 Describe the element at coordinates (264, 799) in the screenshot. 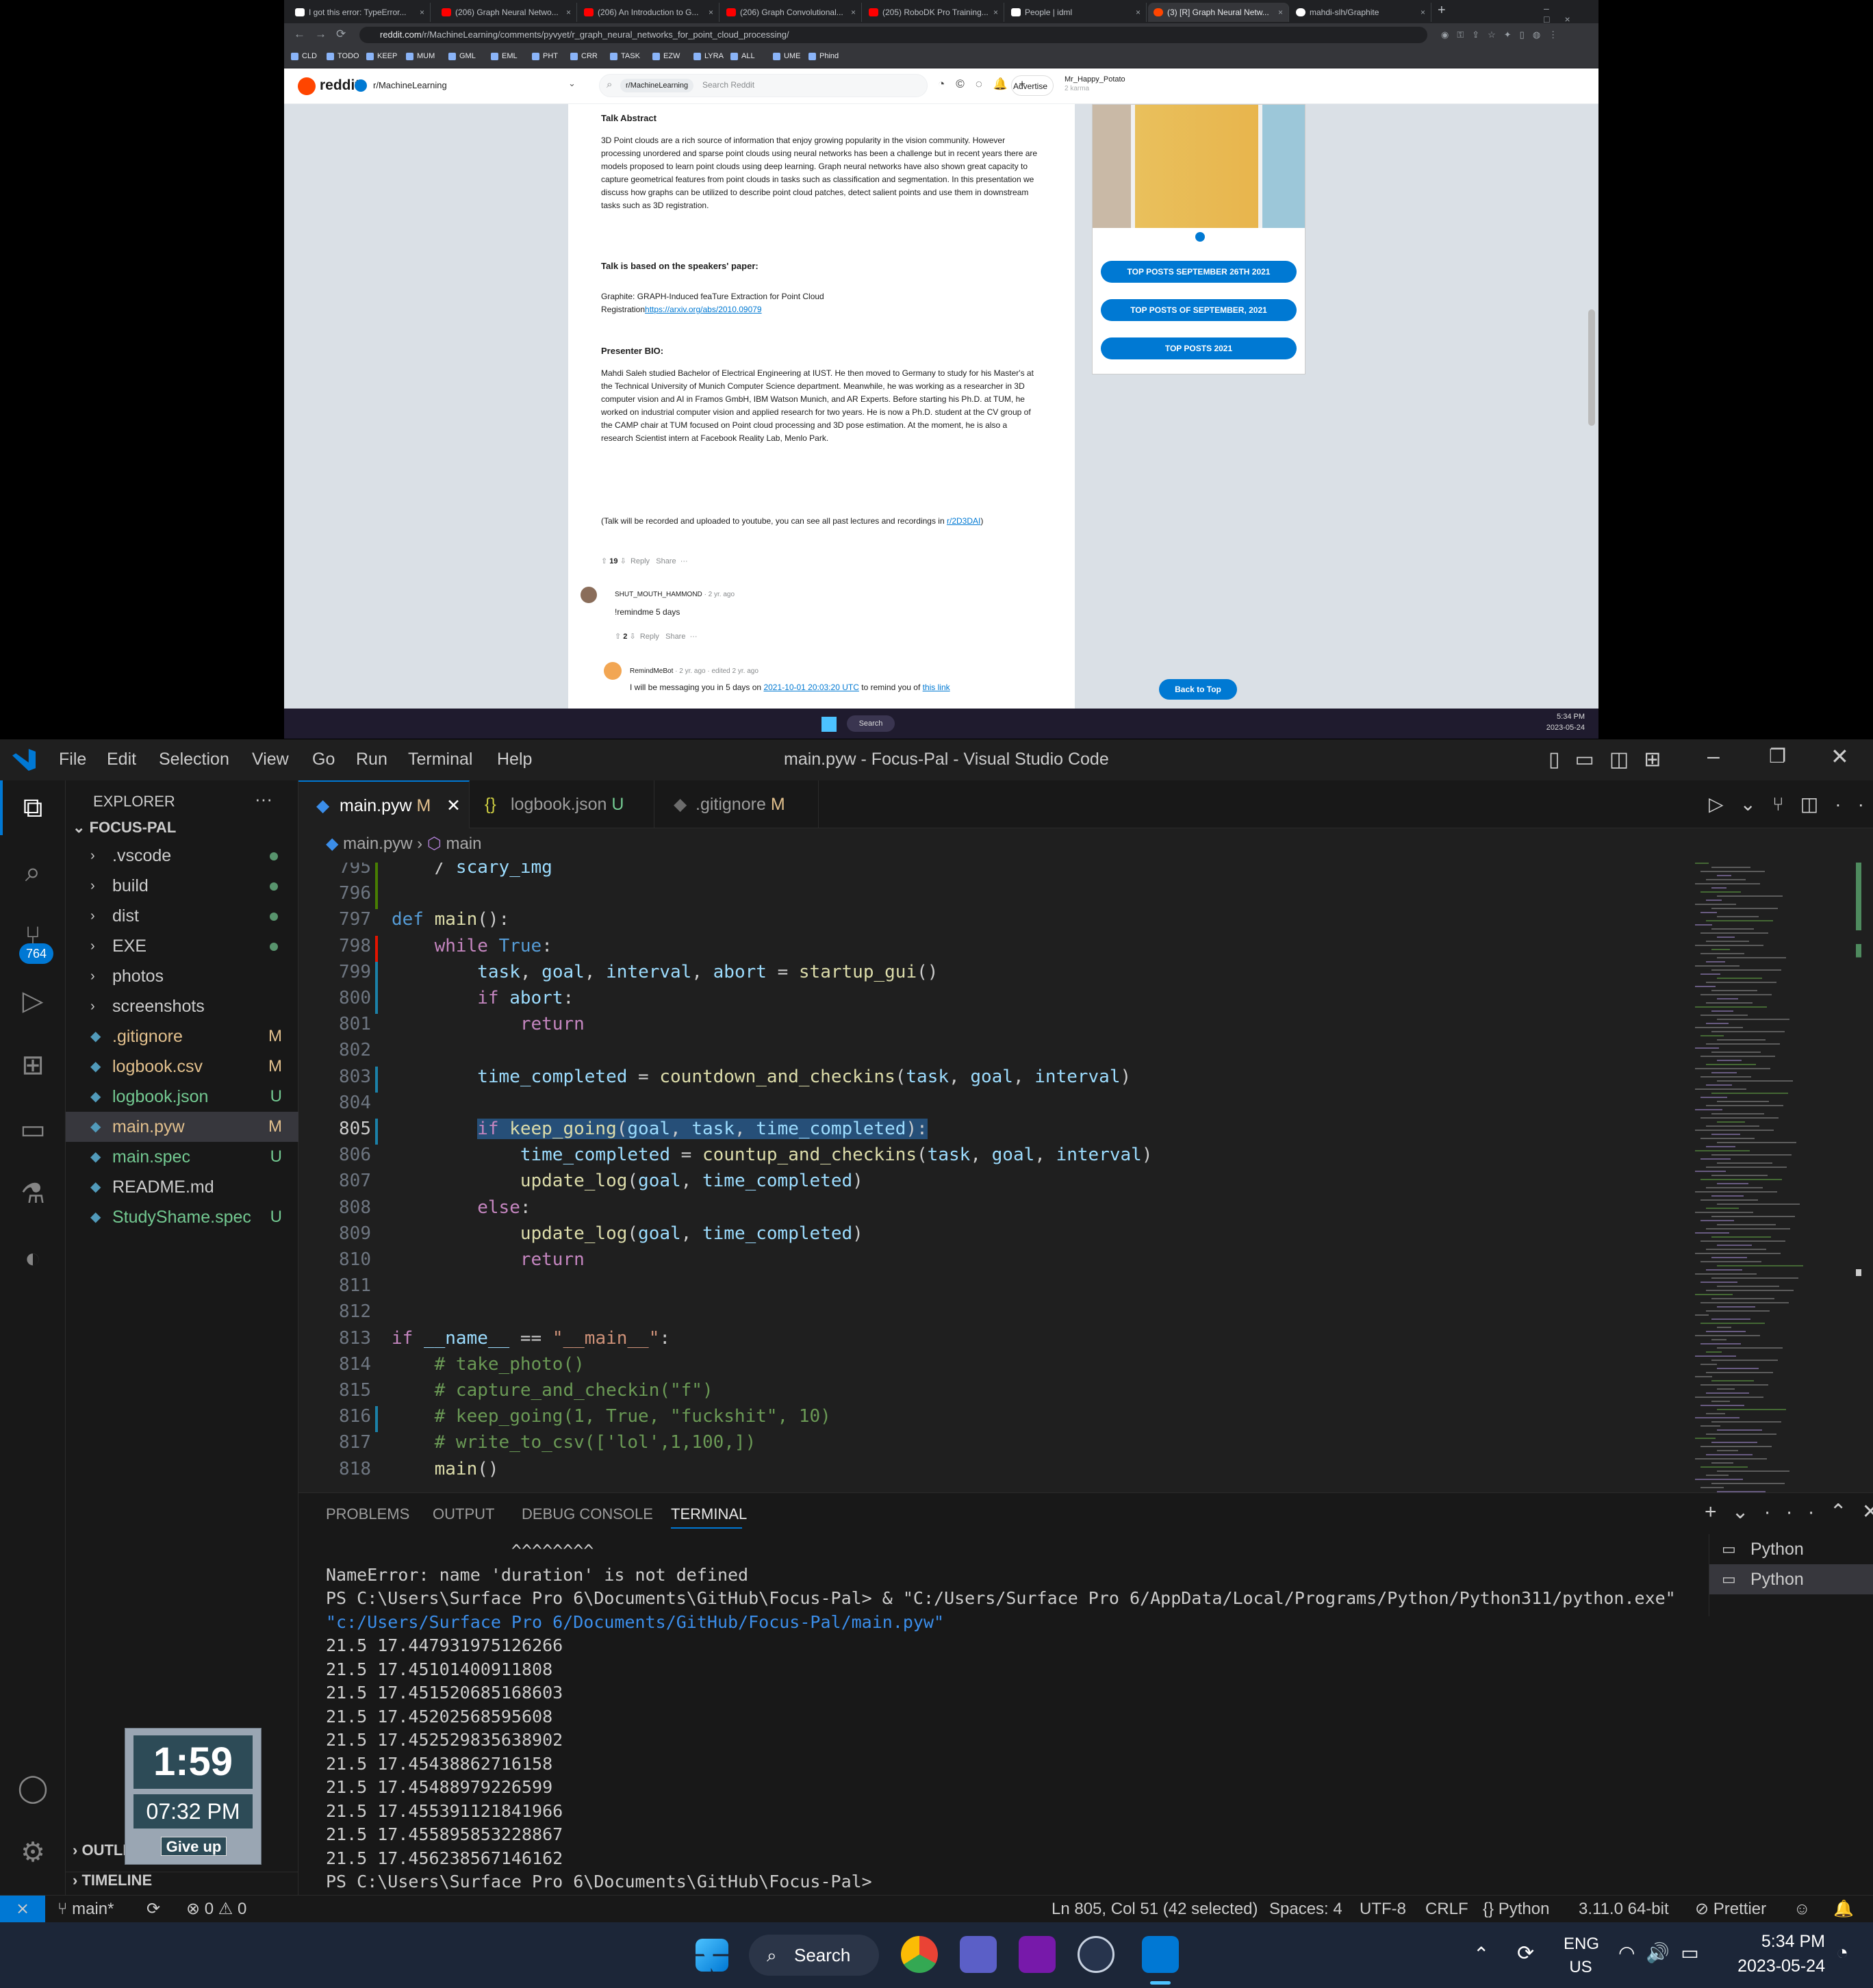

I see `more-actions-icon: ···` at that location.